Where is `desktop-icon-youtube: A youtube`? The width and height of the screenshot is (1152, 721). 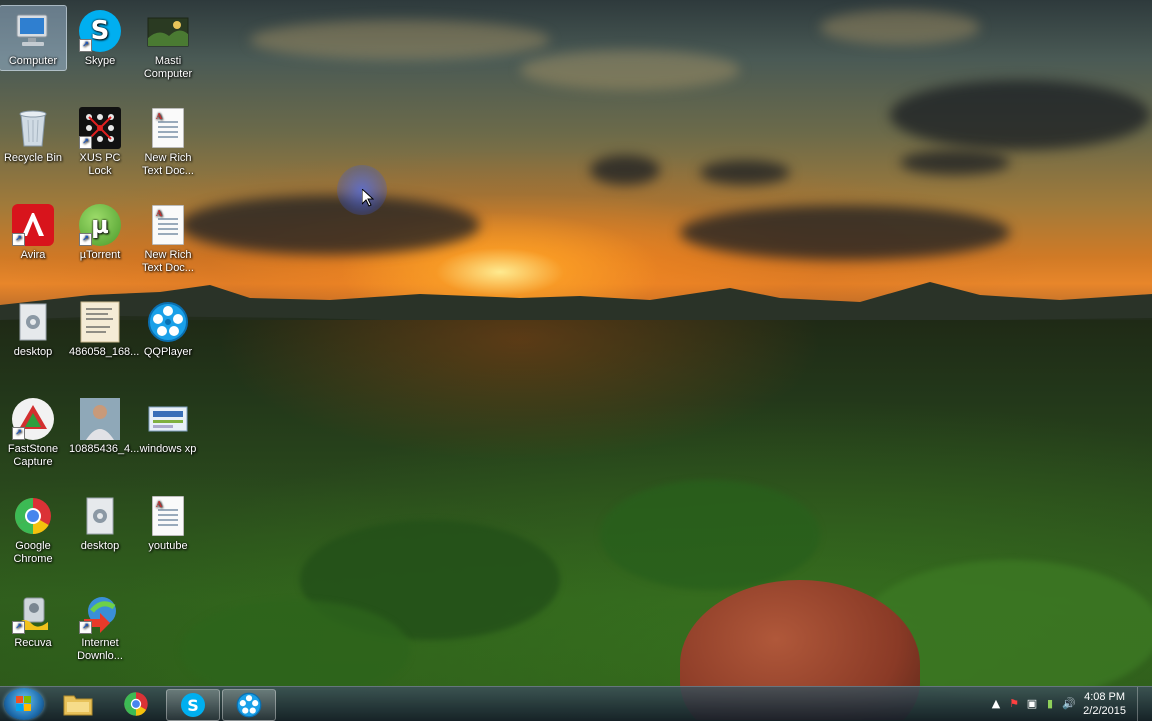
desktop-icon-youtube: A youtube is located at coordinates (168, 523).